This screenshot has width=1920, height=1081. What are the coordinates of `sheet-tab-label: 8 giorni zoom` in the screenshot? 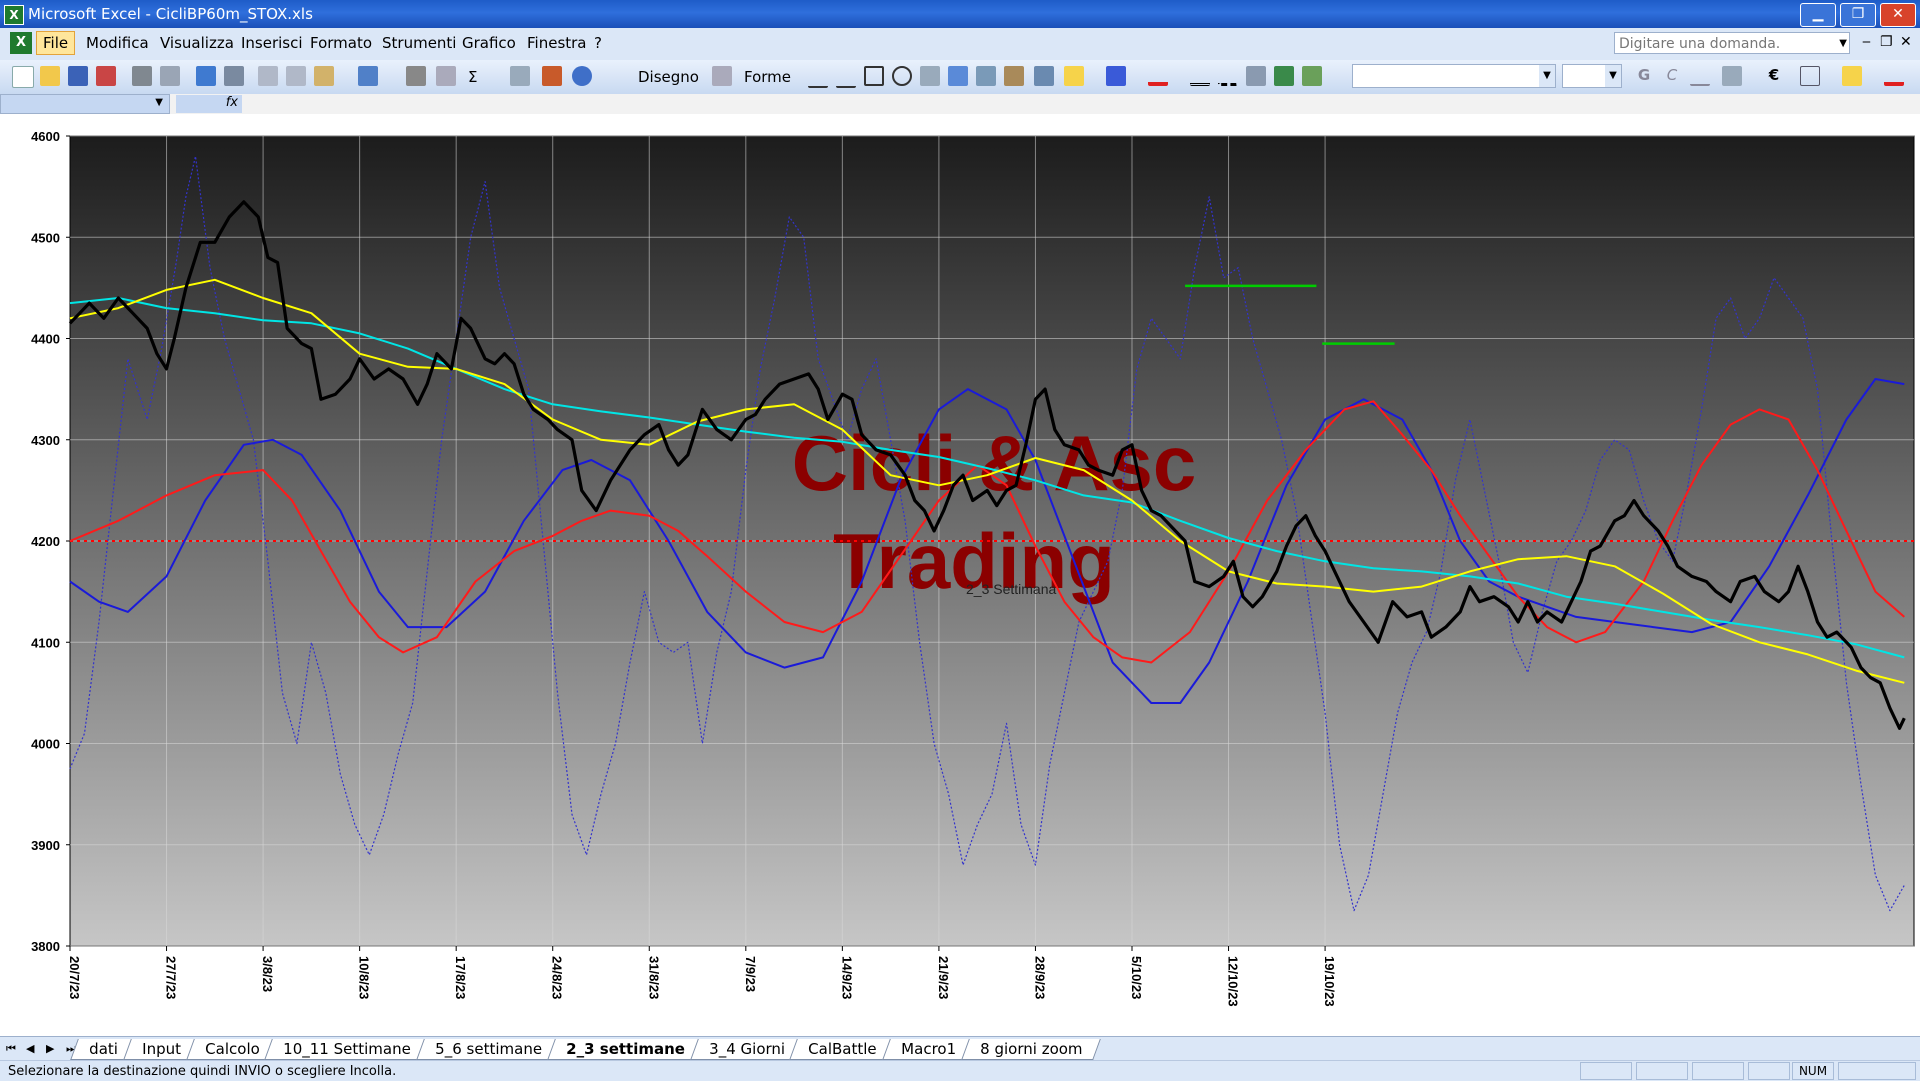 It's located at (1031, 1049).